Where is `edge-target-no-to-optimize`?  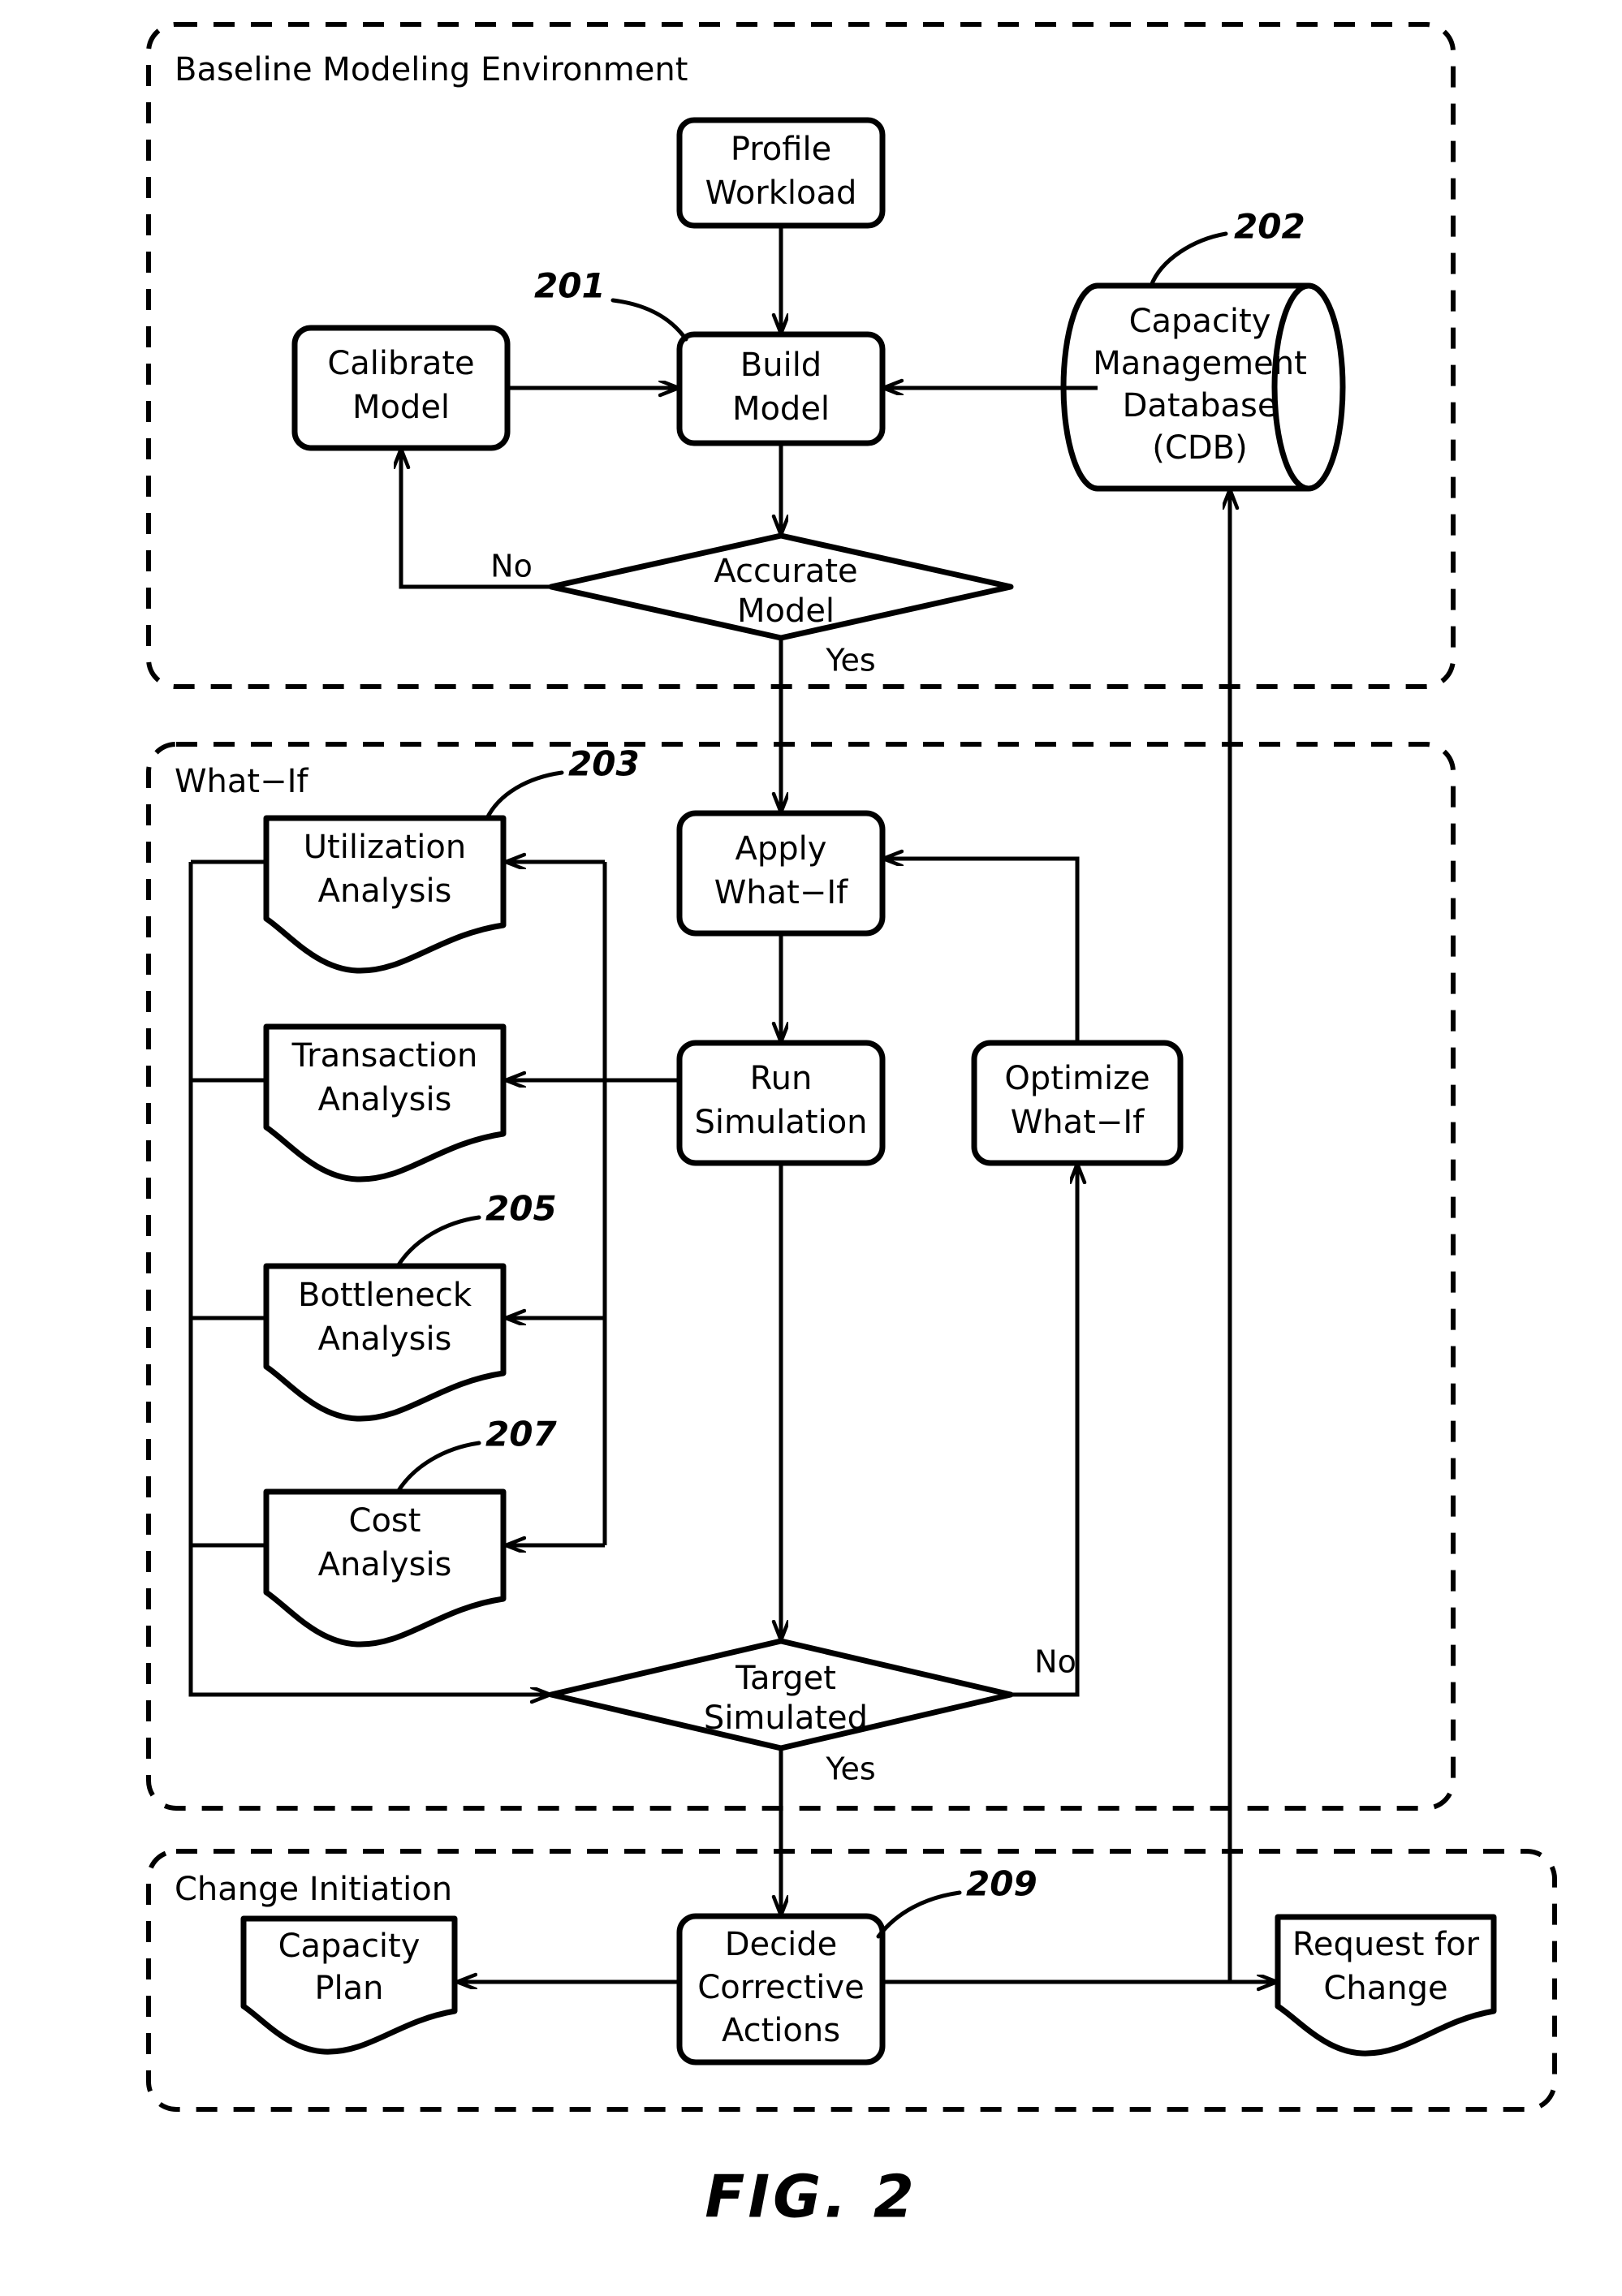 edge-target-no-to-optimize is located at coordinates (1044, 1431).